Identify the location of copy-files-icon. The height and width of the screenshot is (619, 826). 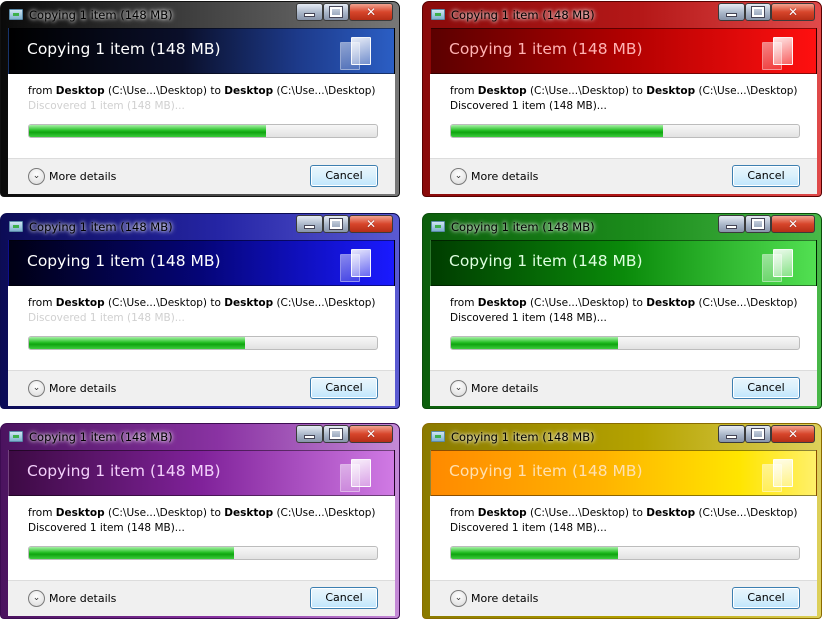
(778, 264).